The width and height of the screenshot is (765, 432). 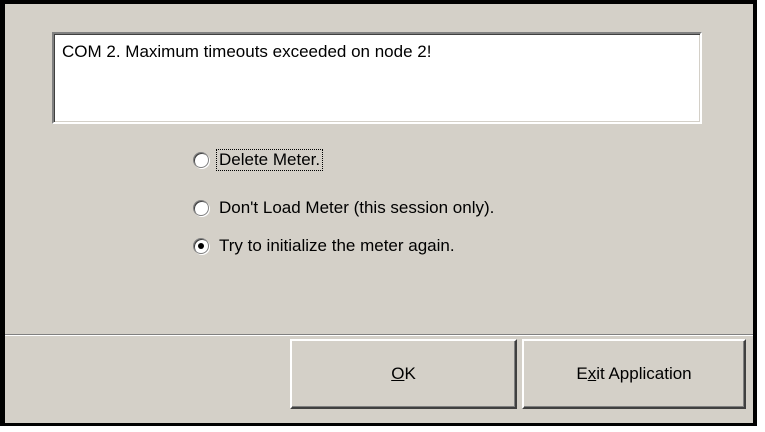 I want to click on radio-delete-meter, so click(x=201, y=160).